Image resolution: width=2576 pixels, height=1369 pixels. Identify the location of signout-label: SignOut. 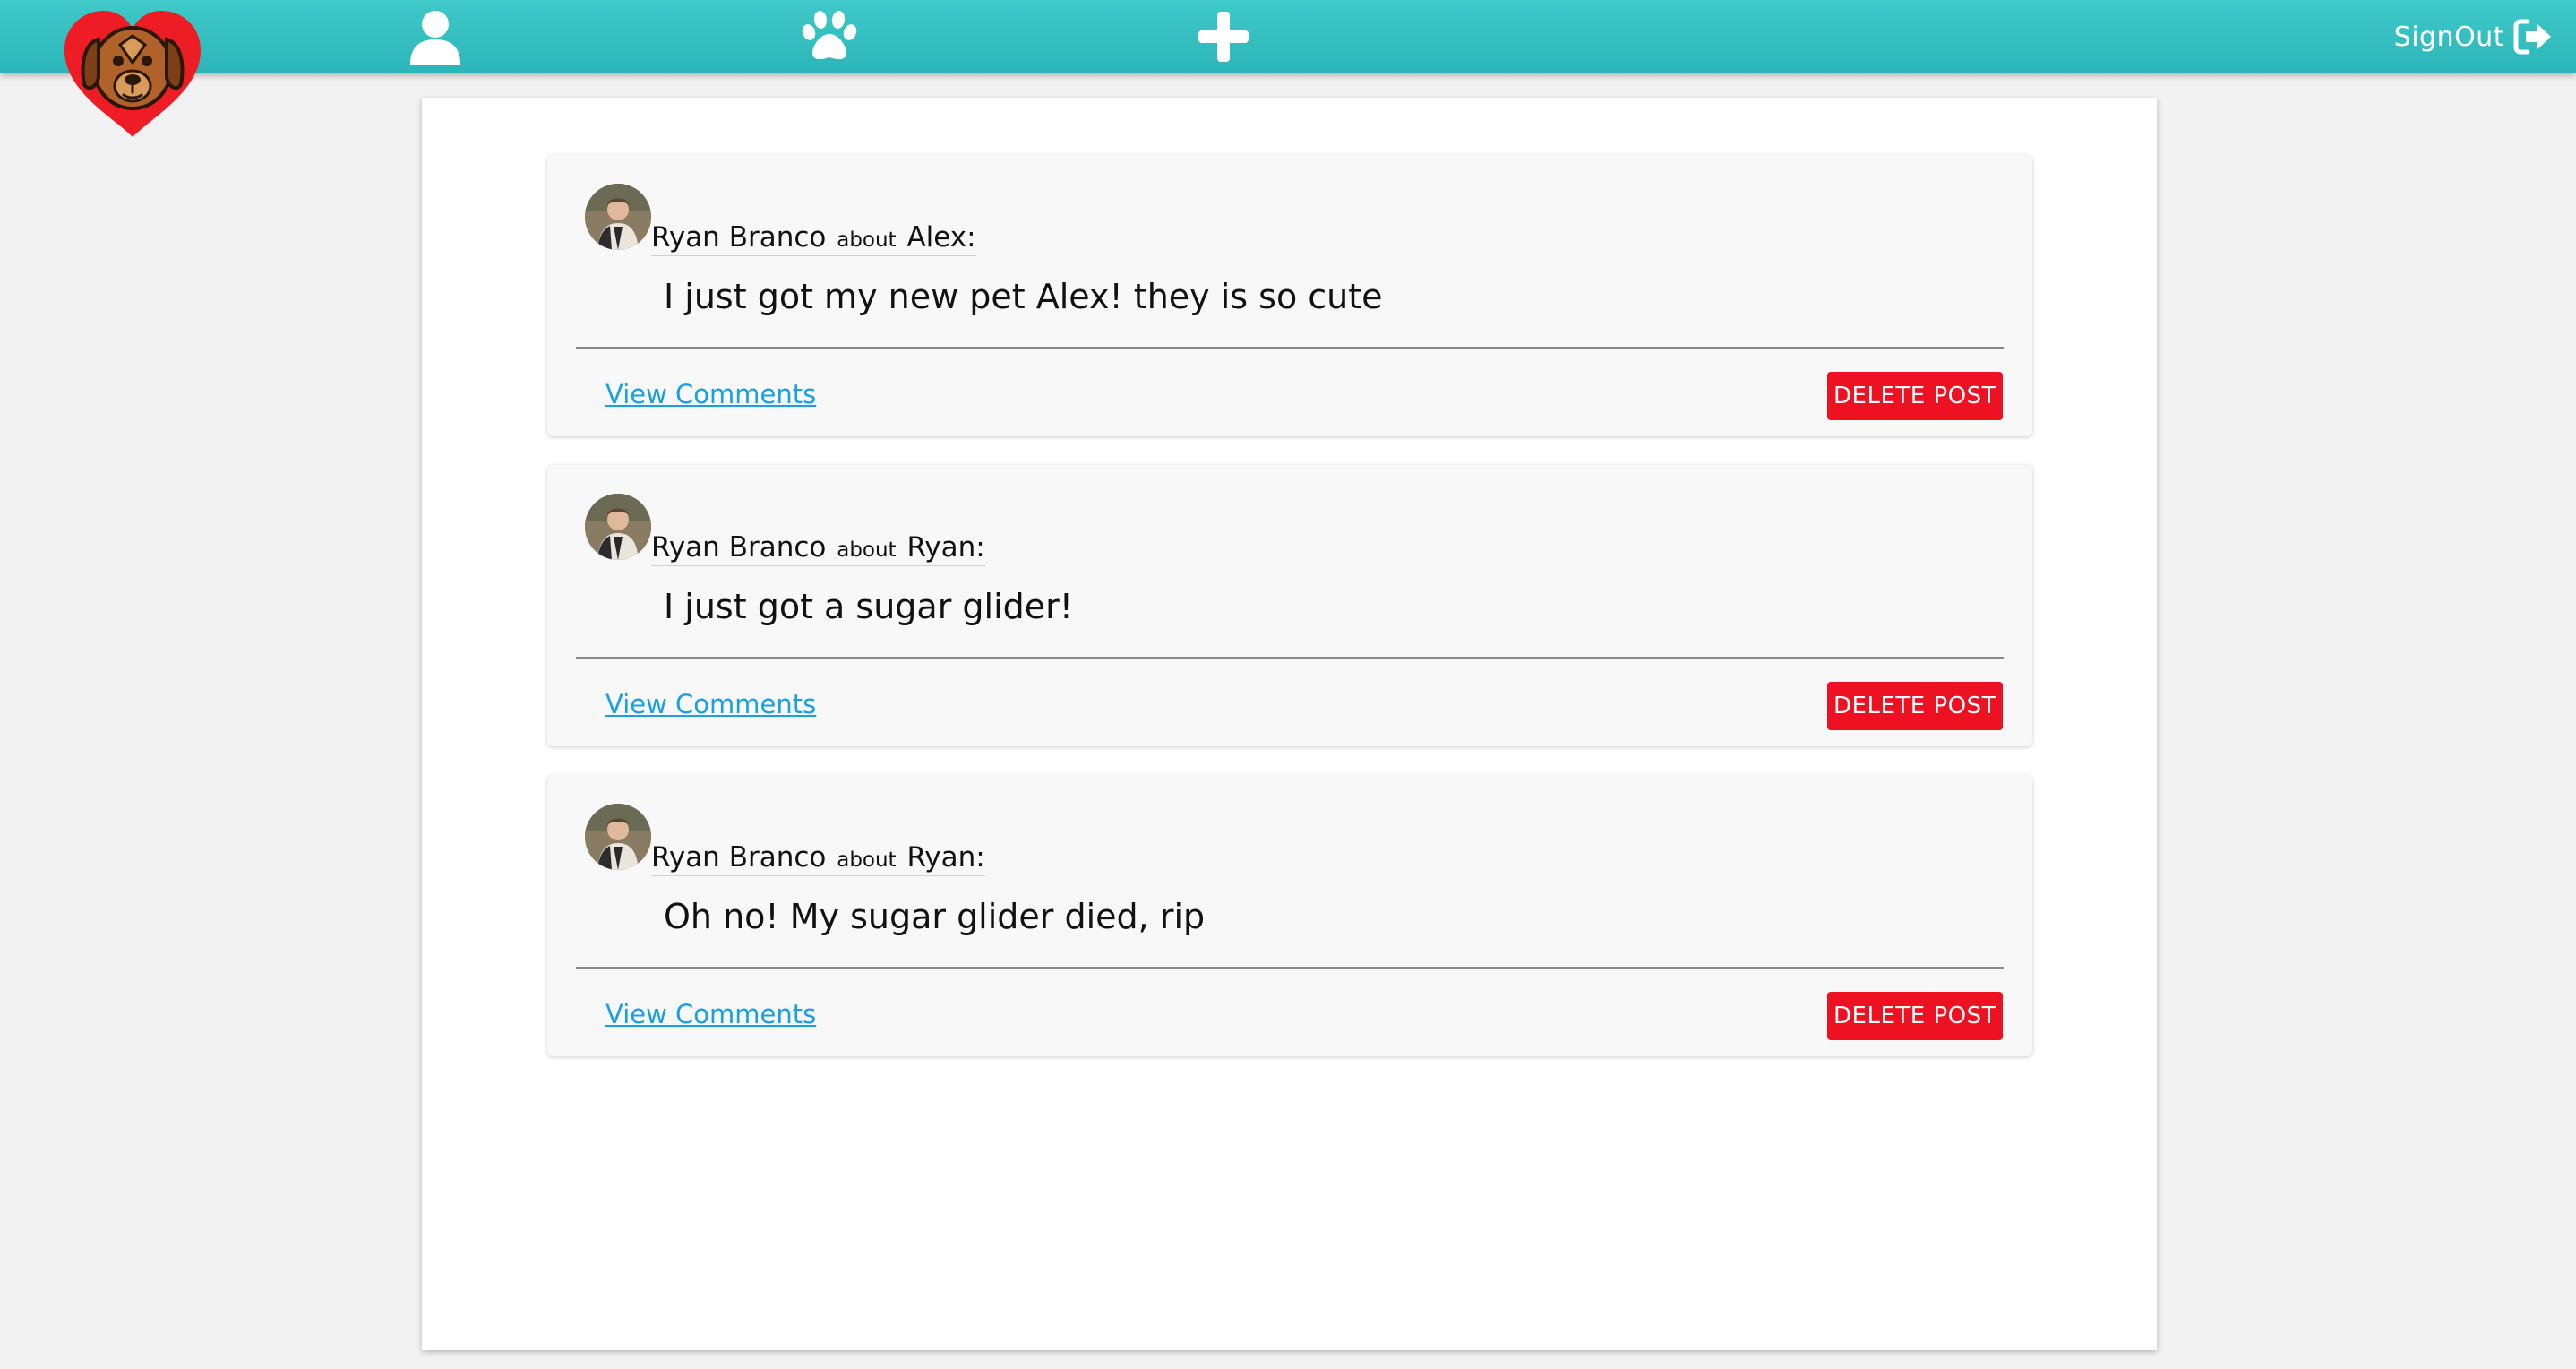
(2448, 37).